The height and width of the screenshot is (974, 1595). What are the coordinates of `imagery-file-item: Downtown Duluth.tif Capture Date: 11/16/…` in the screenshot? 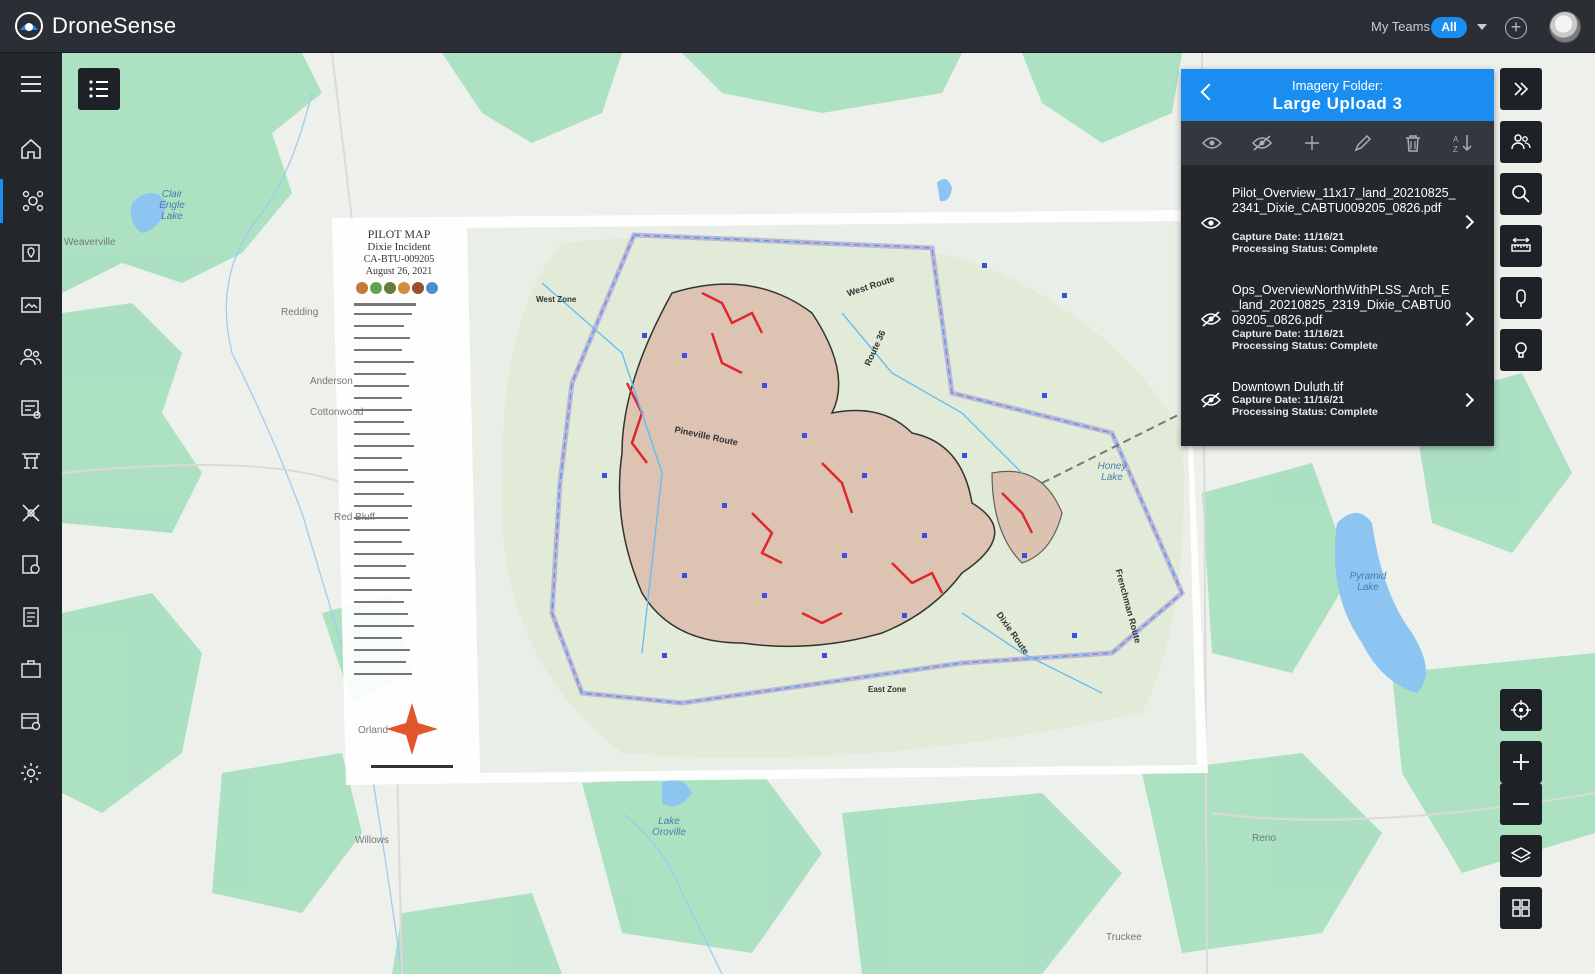 It's located at (1337, 402).